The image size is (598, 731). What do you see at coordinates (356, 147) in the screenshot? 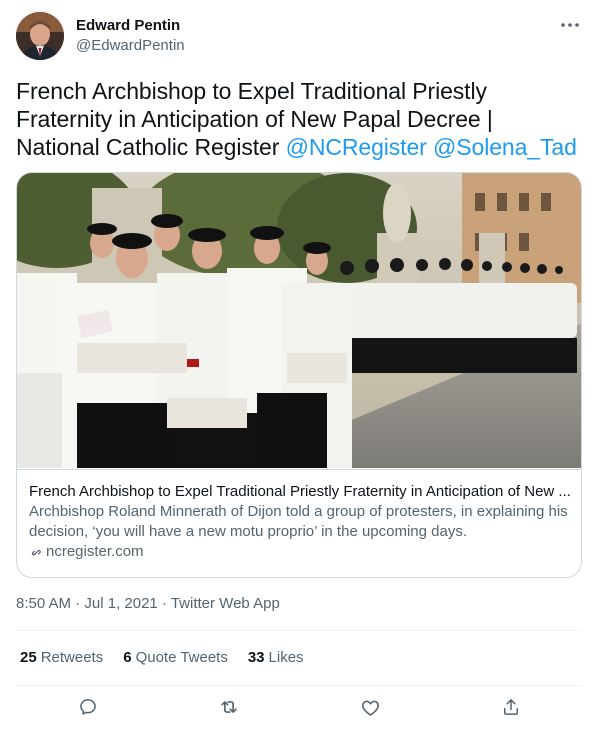
I see `mention-ncregister: @NCRegister` at bounding box center [356, 147].